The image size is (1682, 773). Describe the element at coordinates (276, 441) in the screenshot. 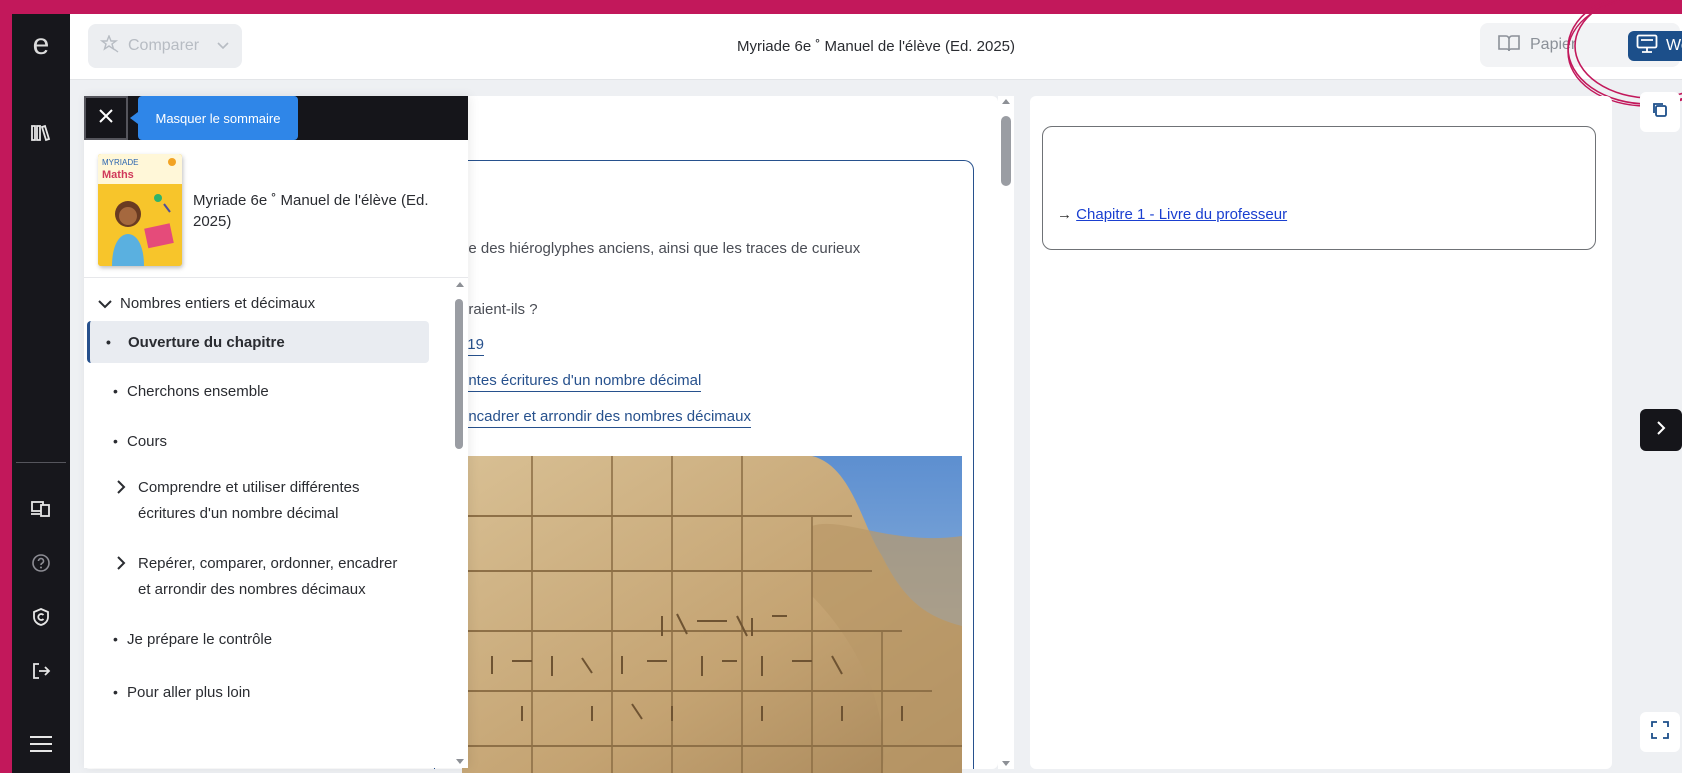

I see `toc-item-cours: • Cours` at that location.